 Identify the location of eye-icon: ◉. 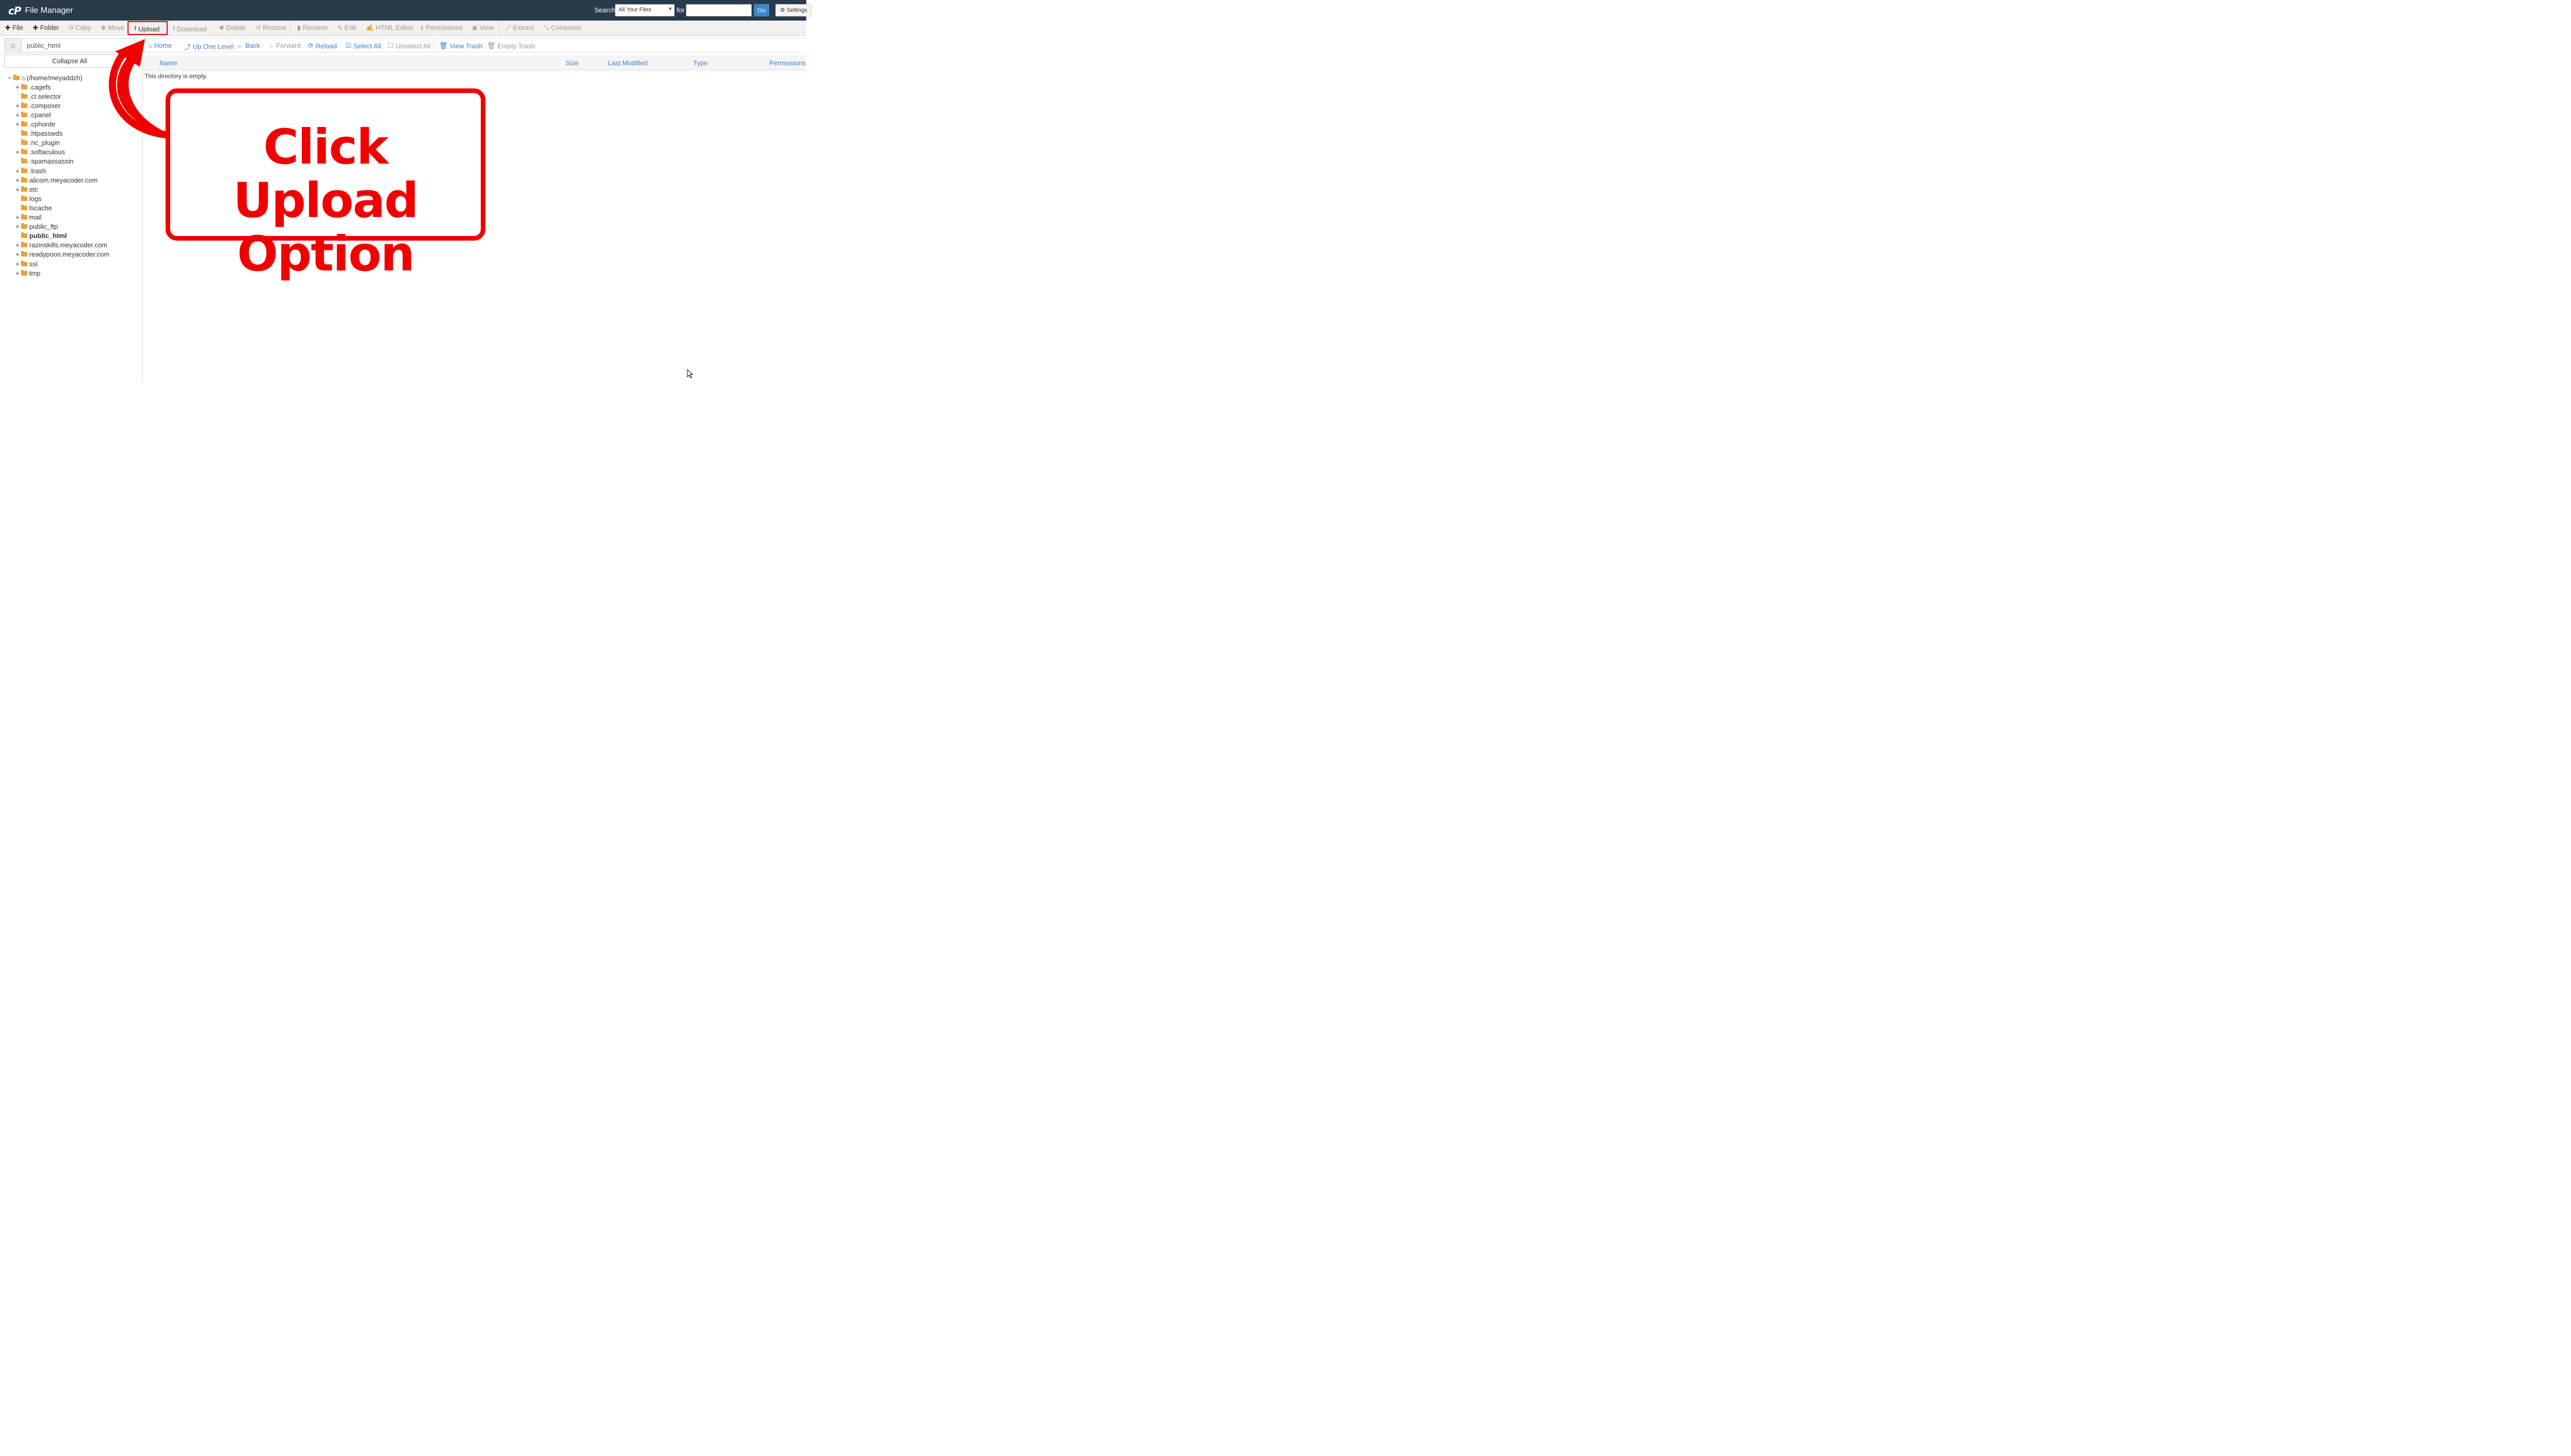
(475, 27).